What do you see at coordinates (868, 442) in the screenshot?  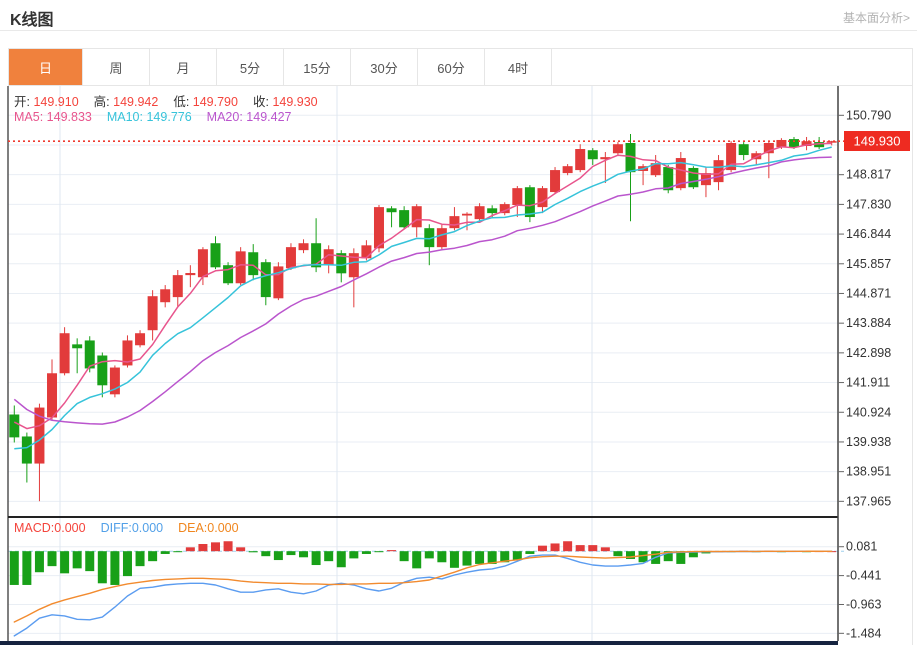 I see `axis-tick-label: 139.938` at bounding box center [868, 442].